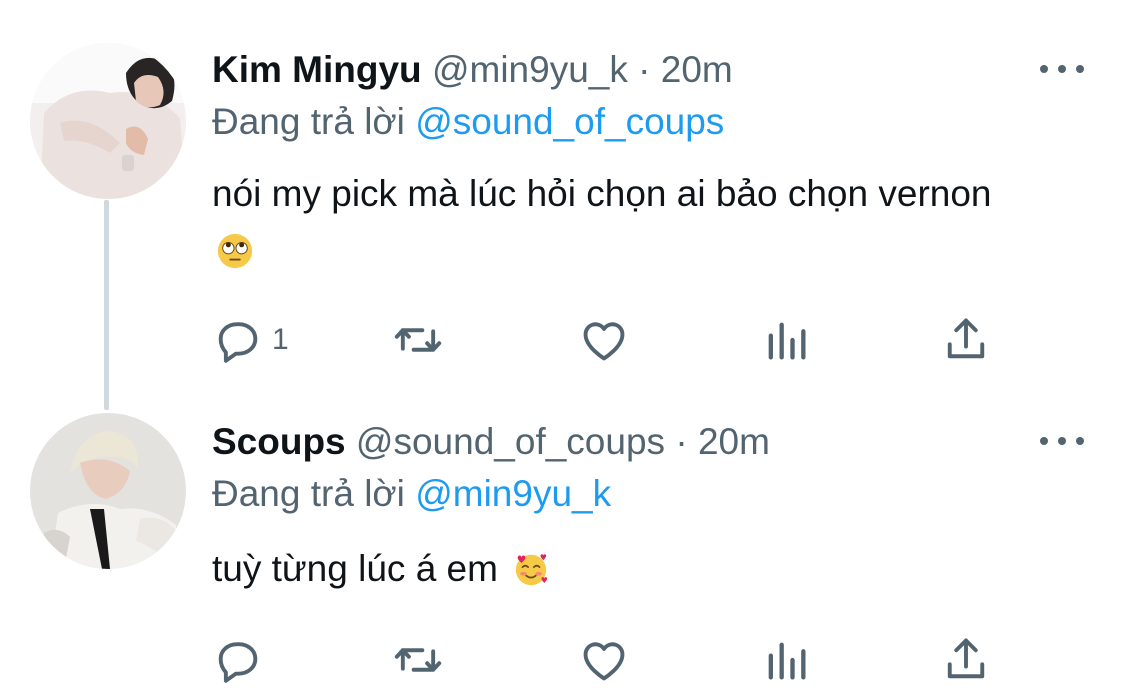  What do you see at coordinates (355, 568) in the screenshot?
I see `tweet-text-content: tuỳ từng lúc á em` at bounding box center [355, 568].